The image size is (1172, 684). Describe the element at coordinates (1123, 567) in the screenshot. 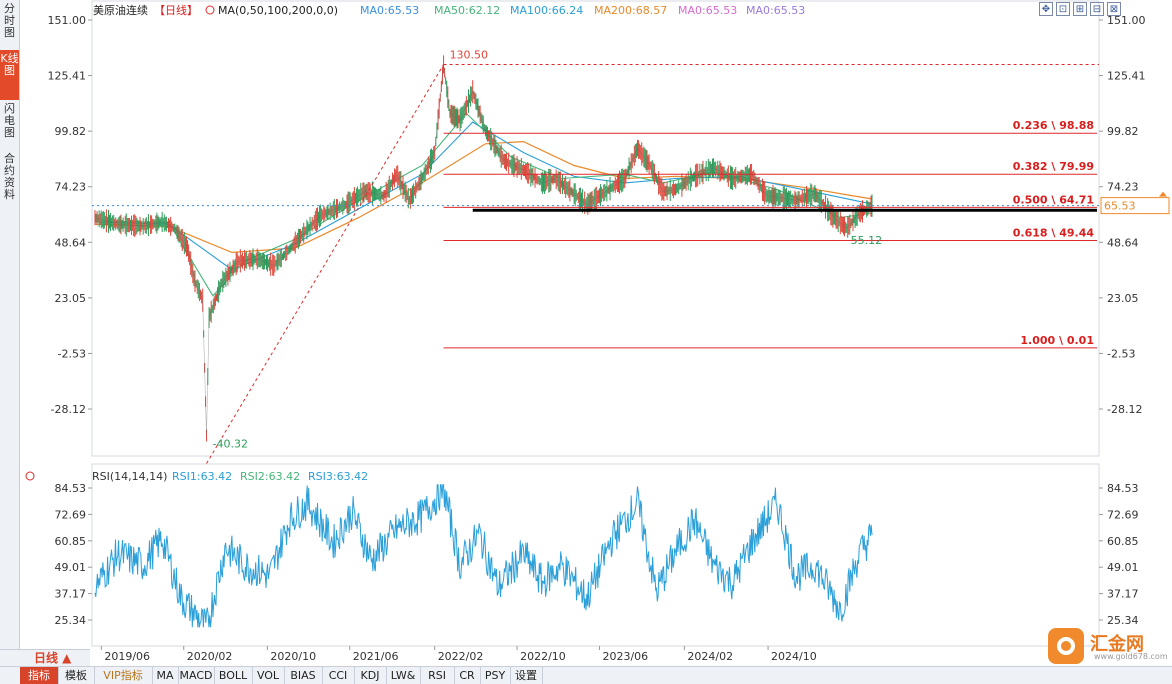

I see `rsi-tick-label-right: 49.01` at that location.